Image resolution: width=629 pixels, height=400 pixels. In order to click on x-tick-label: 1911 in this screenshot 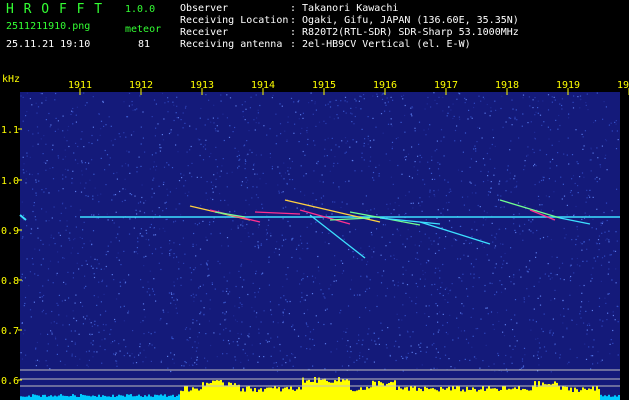, I will do `click(80, 85)`.